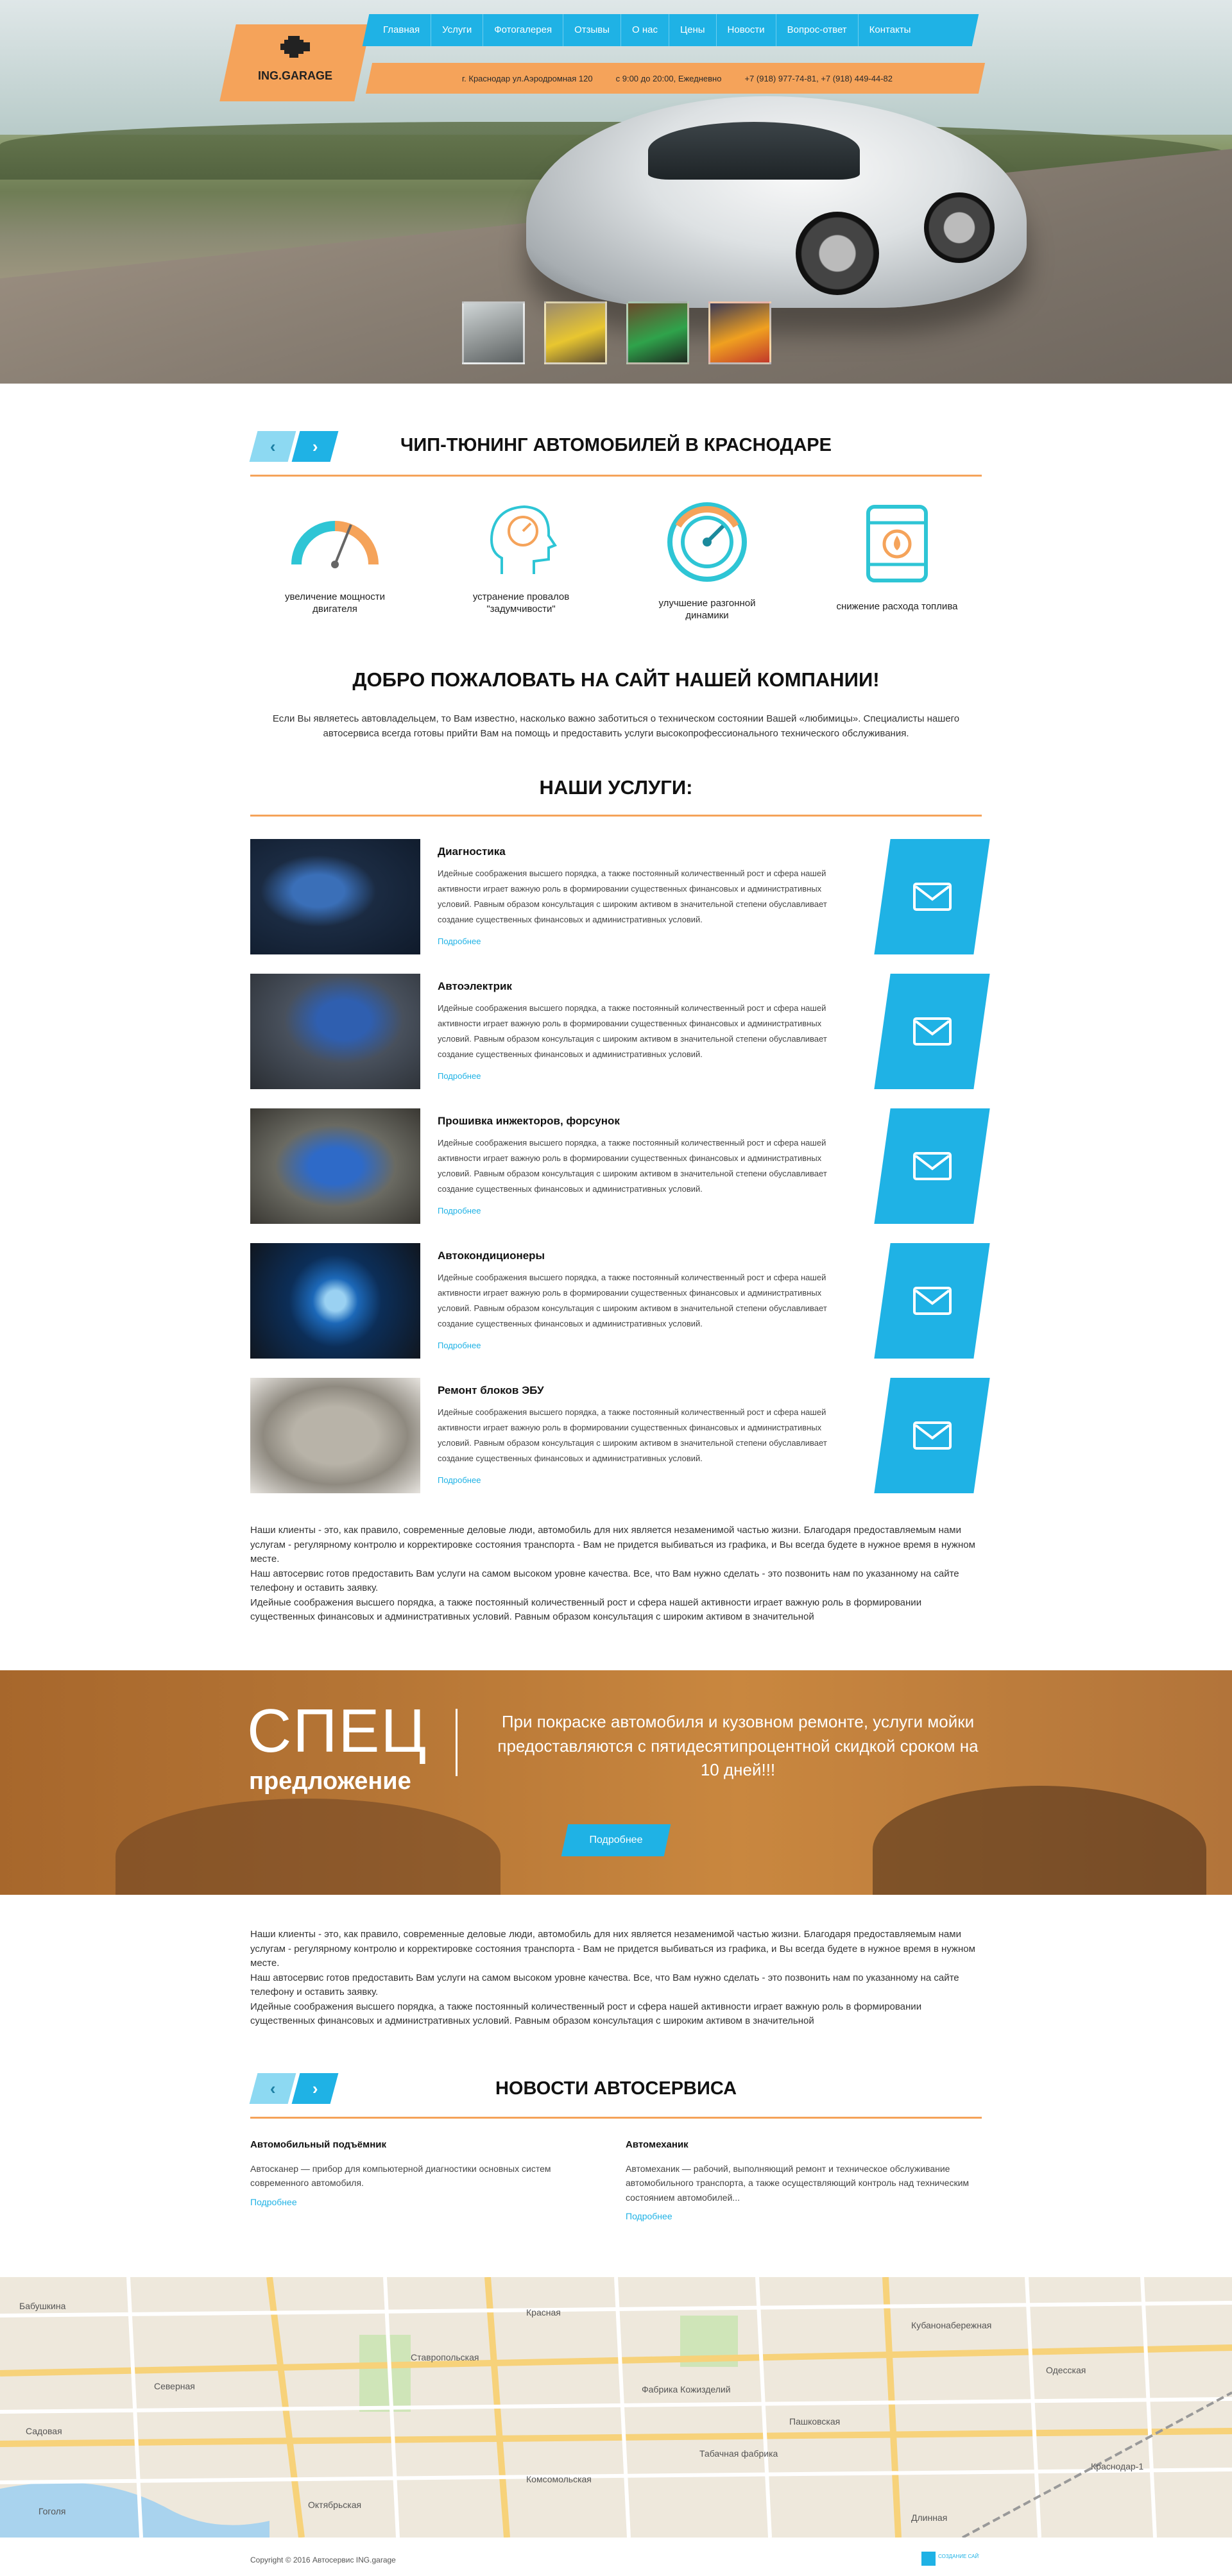  Describe the element at coordinates (616, 445) in the screenshot. I see `tuning-title: ЧИП-ТЮНИНГ АВТОМОБИЛЕЙ В КРАСНОДАРЕ` at that location.